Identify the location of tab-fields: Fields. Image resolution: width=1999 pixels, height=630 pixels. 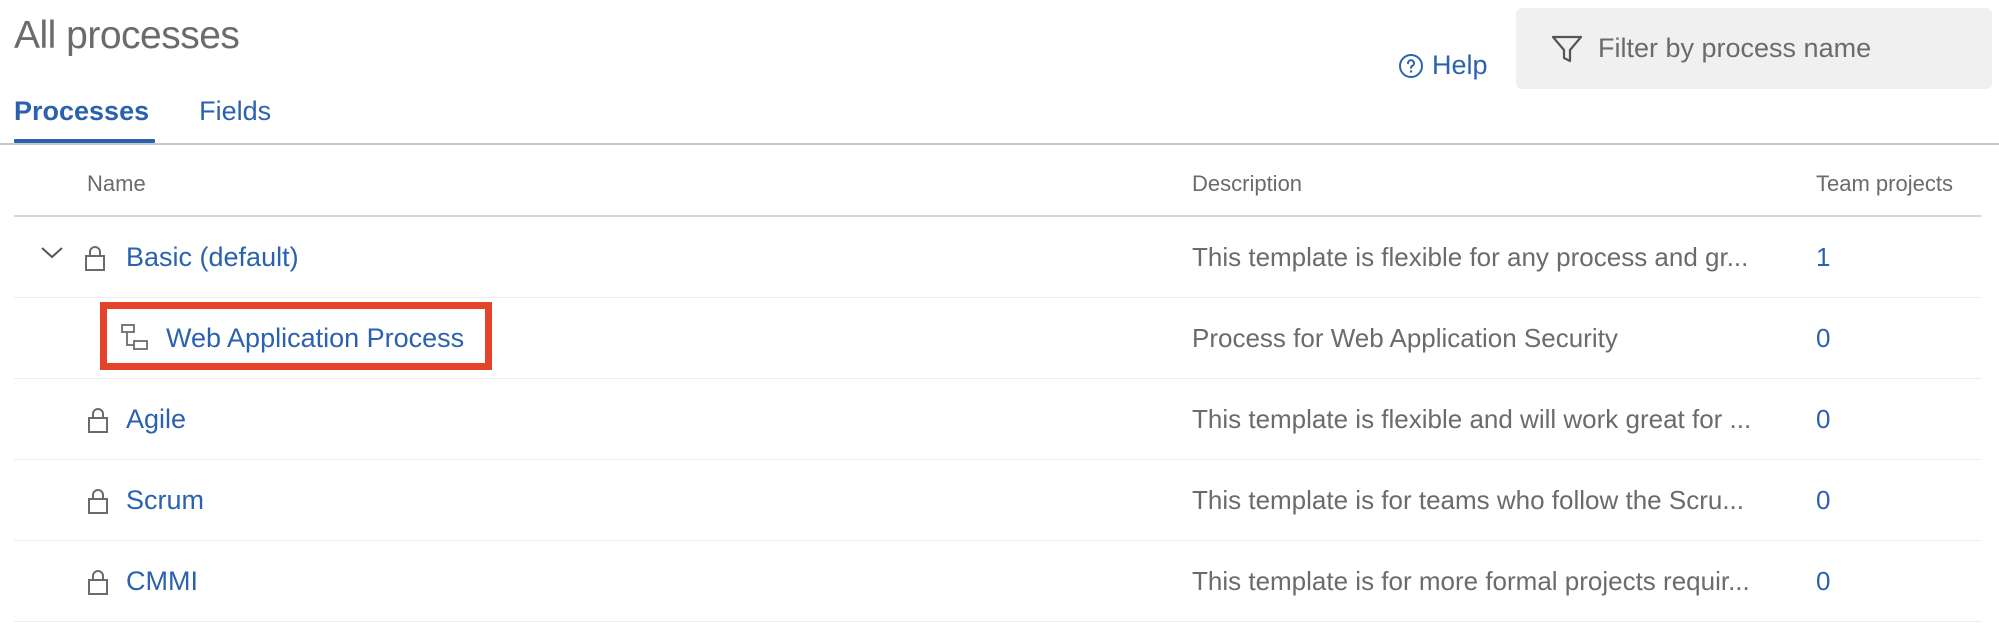
(235, 118).